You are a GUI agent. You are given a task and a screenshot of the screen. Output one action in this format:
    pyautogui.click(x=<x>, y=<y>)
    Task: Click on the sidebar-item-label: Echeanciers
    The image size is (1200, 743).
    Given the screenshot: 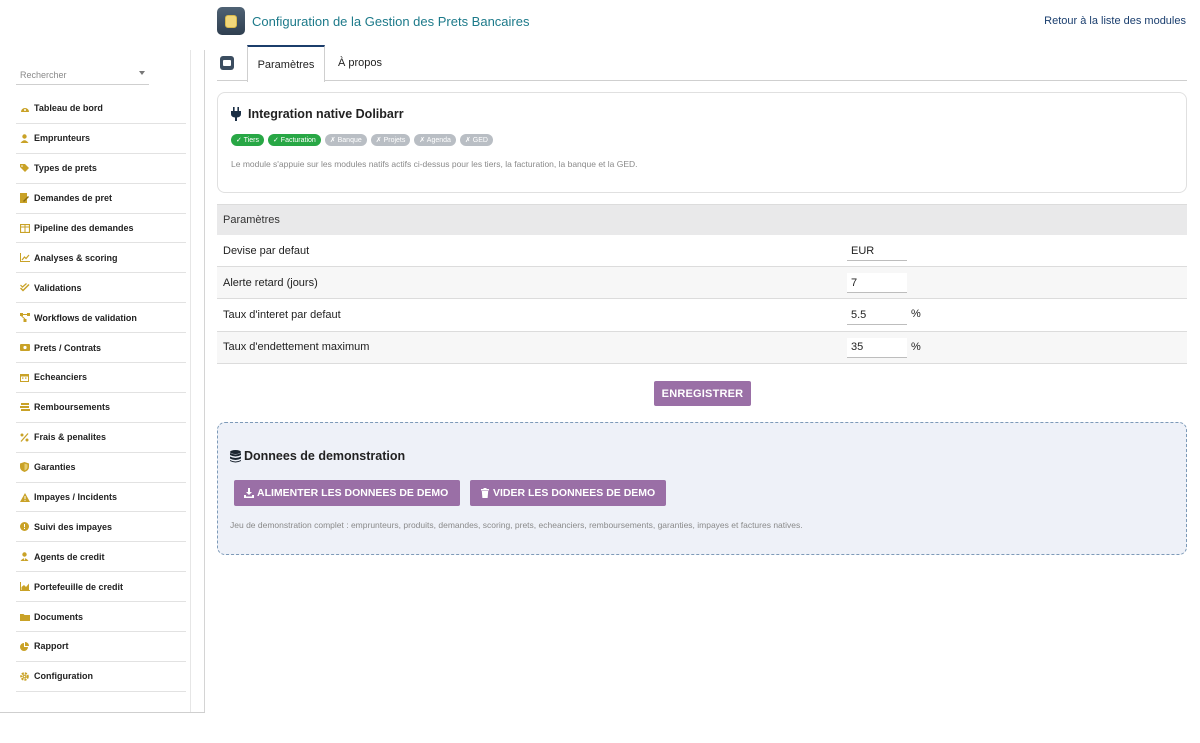 What is the action you would take?
    pyautogui.click(x=61, y=377)
    